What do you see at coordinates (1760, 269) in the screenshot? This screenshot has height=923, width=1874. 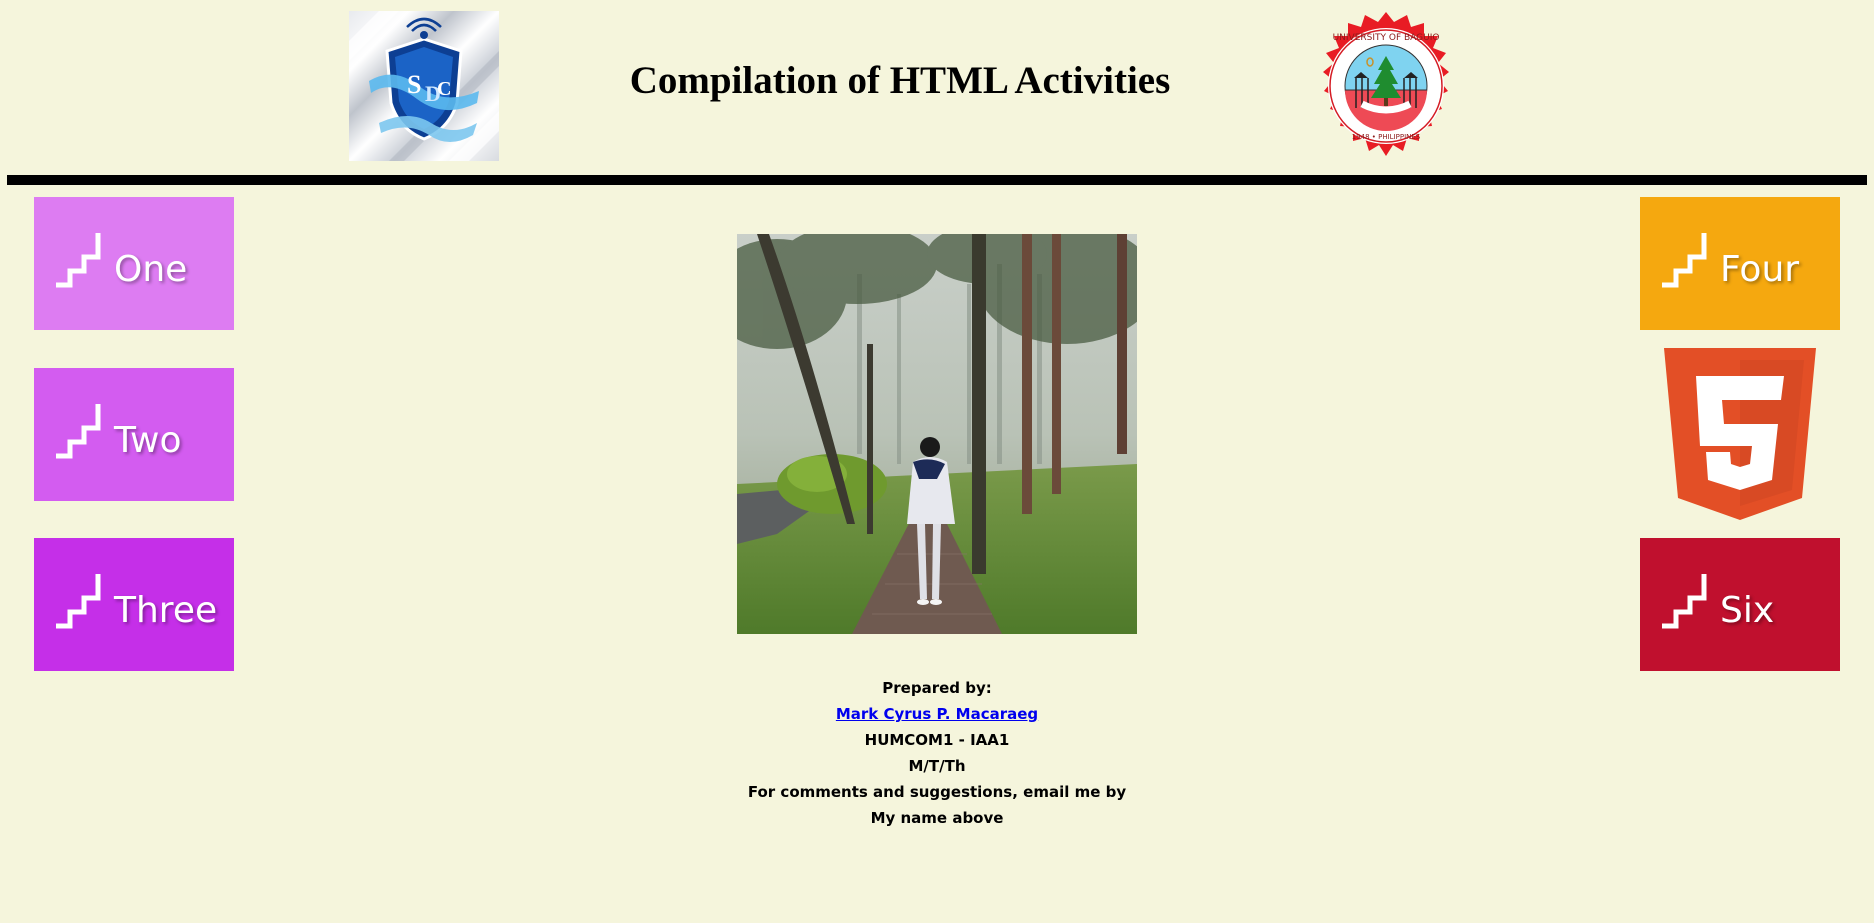 I see `activity-four-label: Four` at bounding box center [1760, 269].